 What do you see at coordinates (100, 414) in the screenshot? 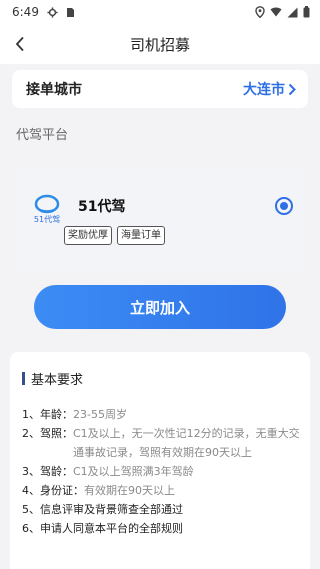
I see `requirement-value: 23-55周岁` at bounding box center [100, 414].